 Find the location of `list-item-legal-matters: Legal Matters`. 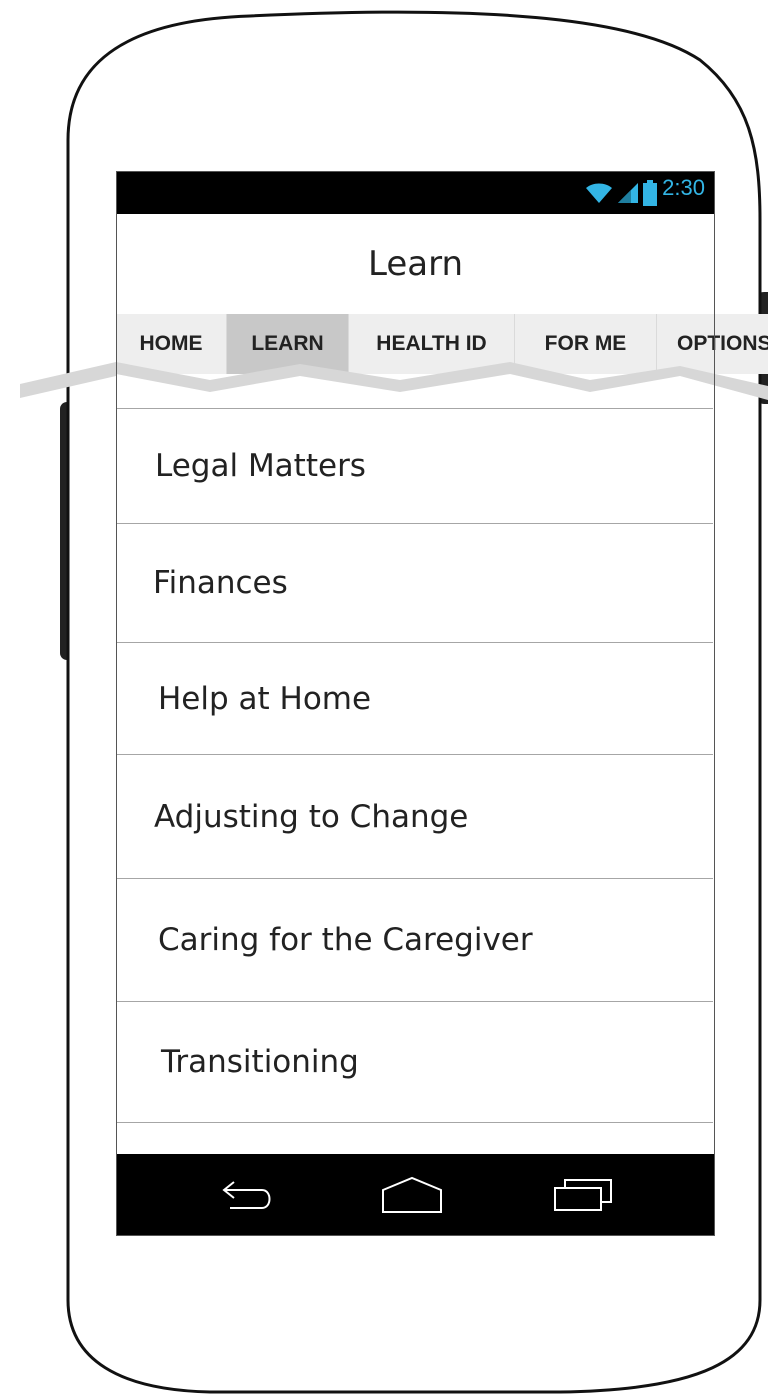

list-item-legal-matters: Legal Matters is located at coordinates (414, 465).